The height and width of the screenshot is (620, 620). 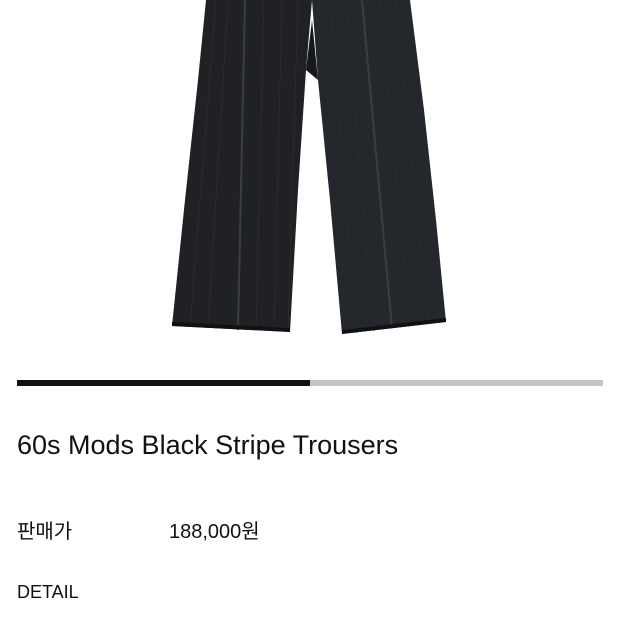 I want to click on price-value: 188,000원, so click(x=214, y=532).